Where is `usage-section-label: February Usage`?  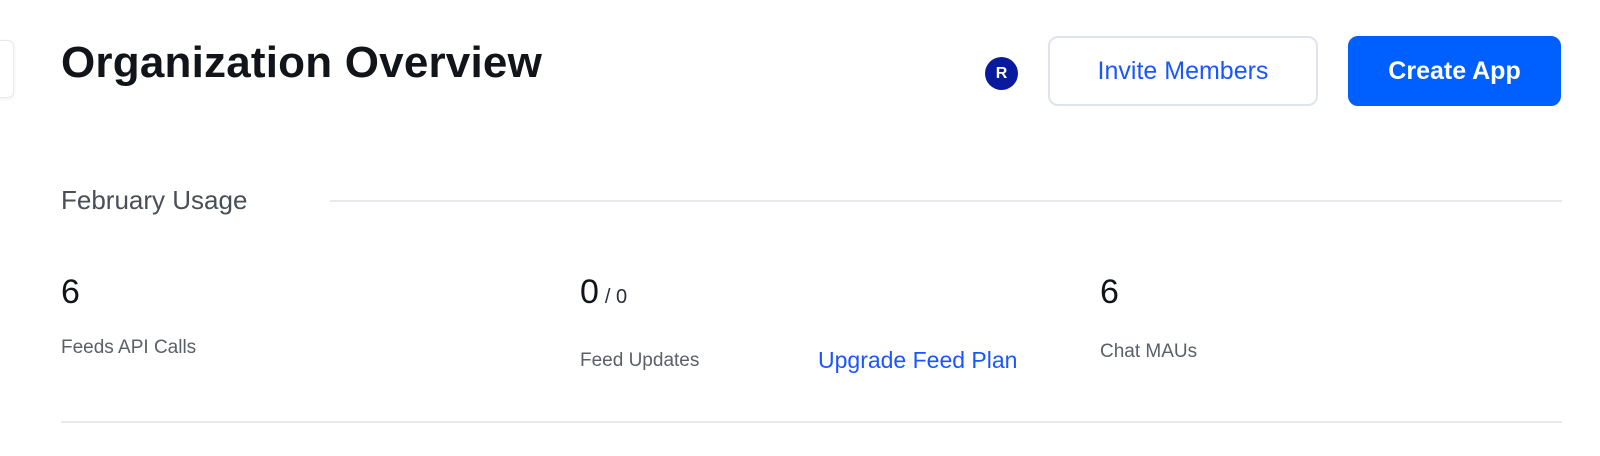 usage-section-label: February Usage is located at coordinates (154, 200).